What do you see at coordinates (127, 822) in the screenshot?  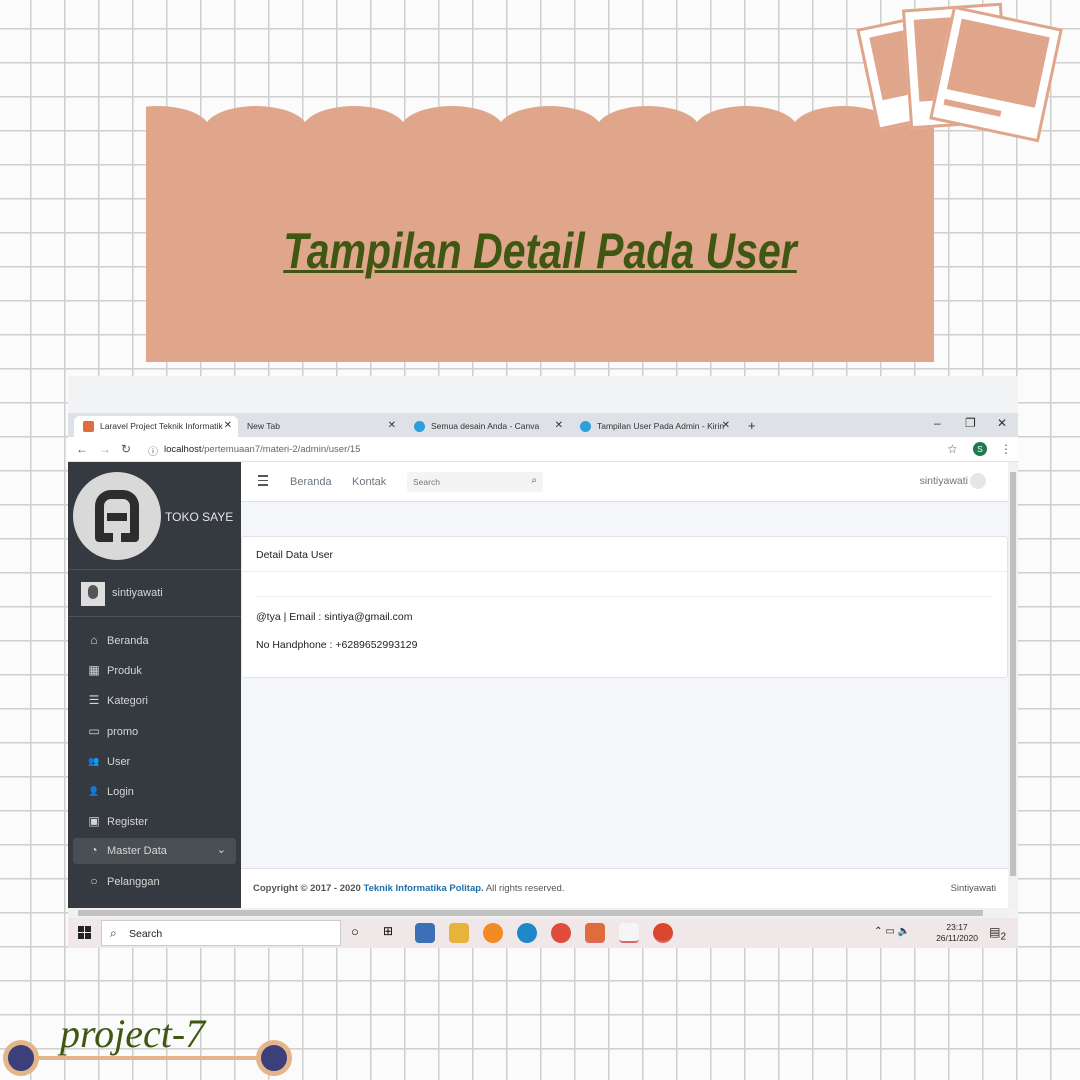 I see `sidebar-item-label: Register` at bounding box center [127, 822].